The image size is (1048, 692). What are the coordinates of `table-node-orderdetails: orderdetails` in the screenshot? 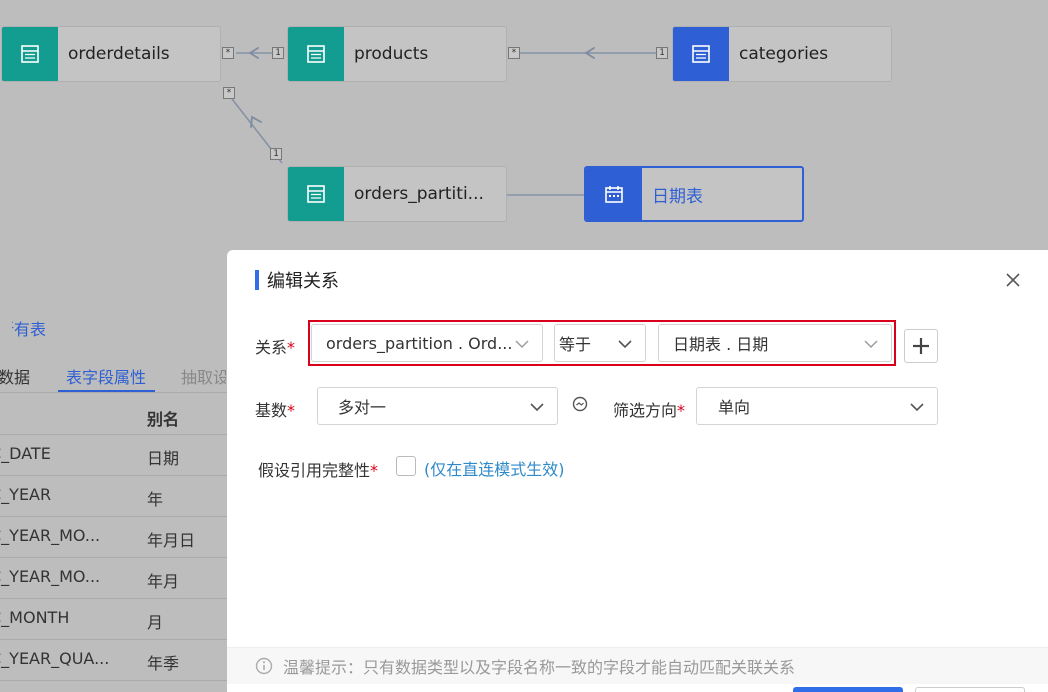 It's located at (111, 54).